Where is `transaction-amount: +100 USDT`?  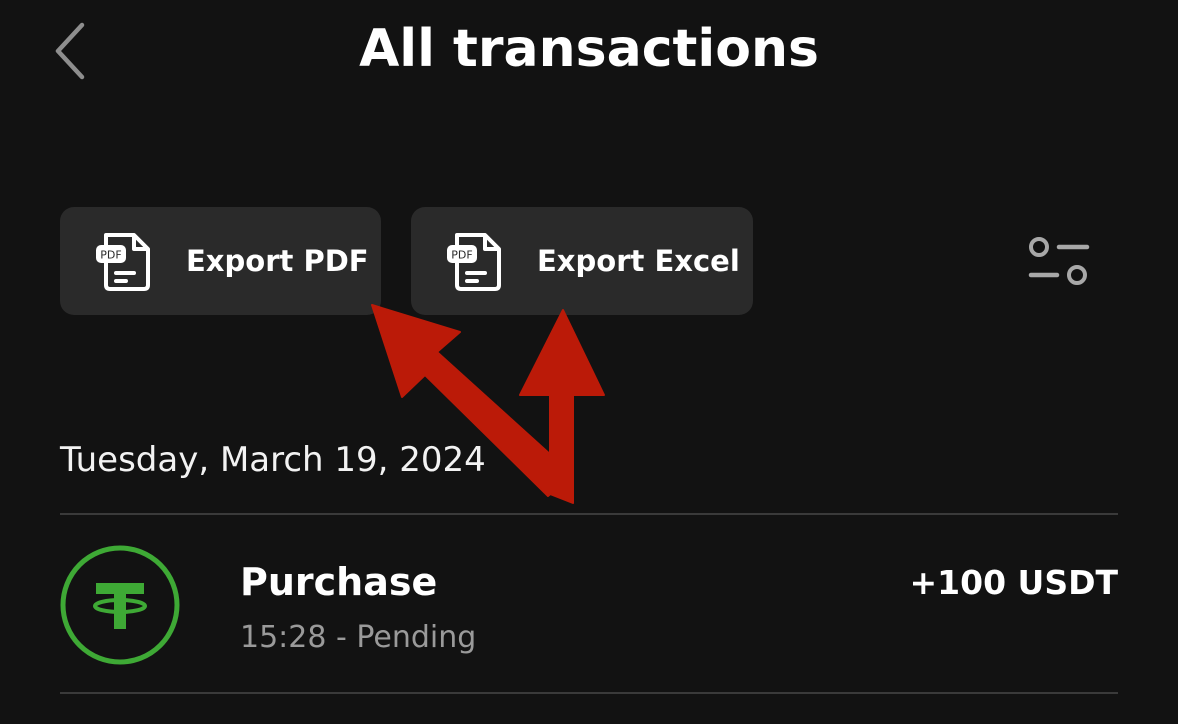
transaction-amount: +100 USDT is located at coordinates (1014, 582).